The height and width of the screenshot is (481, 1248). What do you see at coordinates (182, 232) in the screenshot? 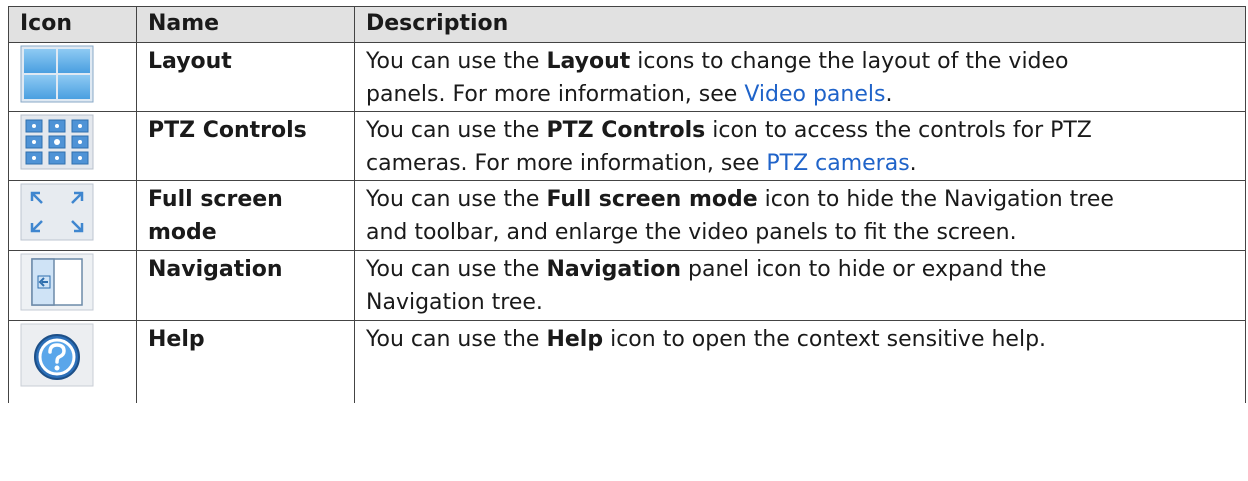
I see `row-name-continued: mode` at bounding box center [182, 232].